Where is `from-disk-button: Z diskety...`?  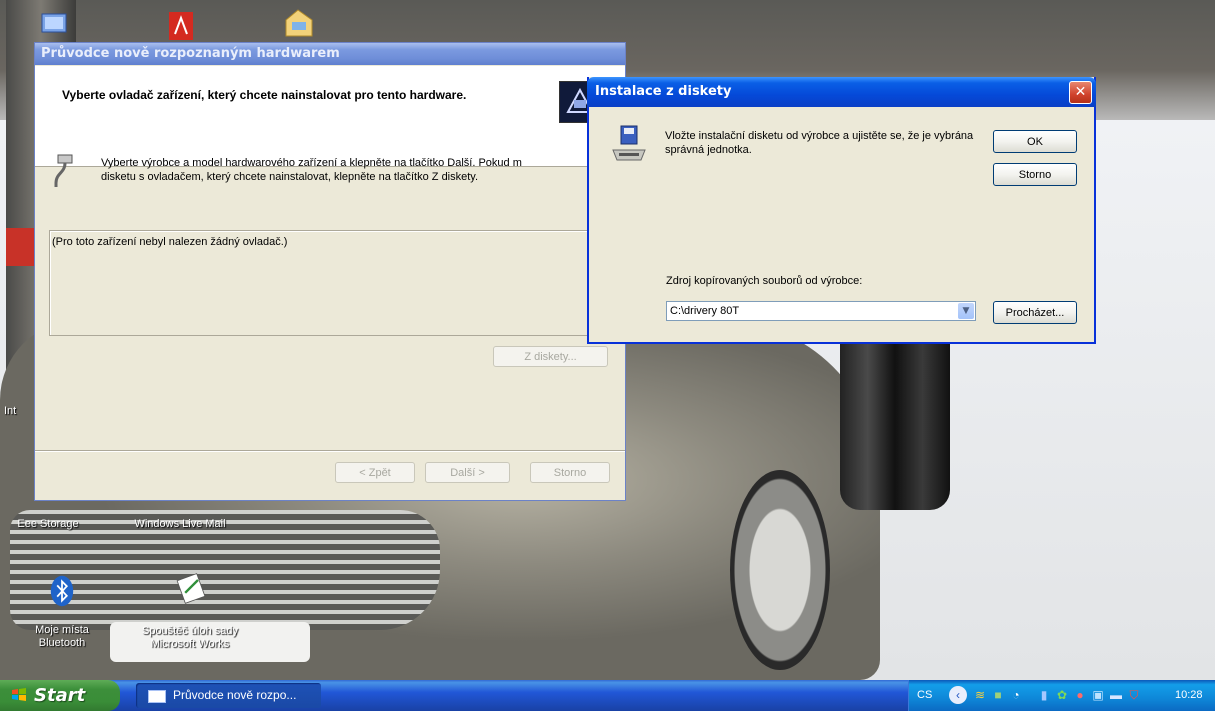
from-disk-button: Z diskety... is located at coordinates (550, 356).